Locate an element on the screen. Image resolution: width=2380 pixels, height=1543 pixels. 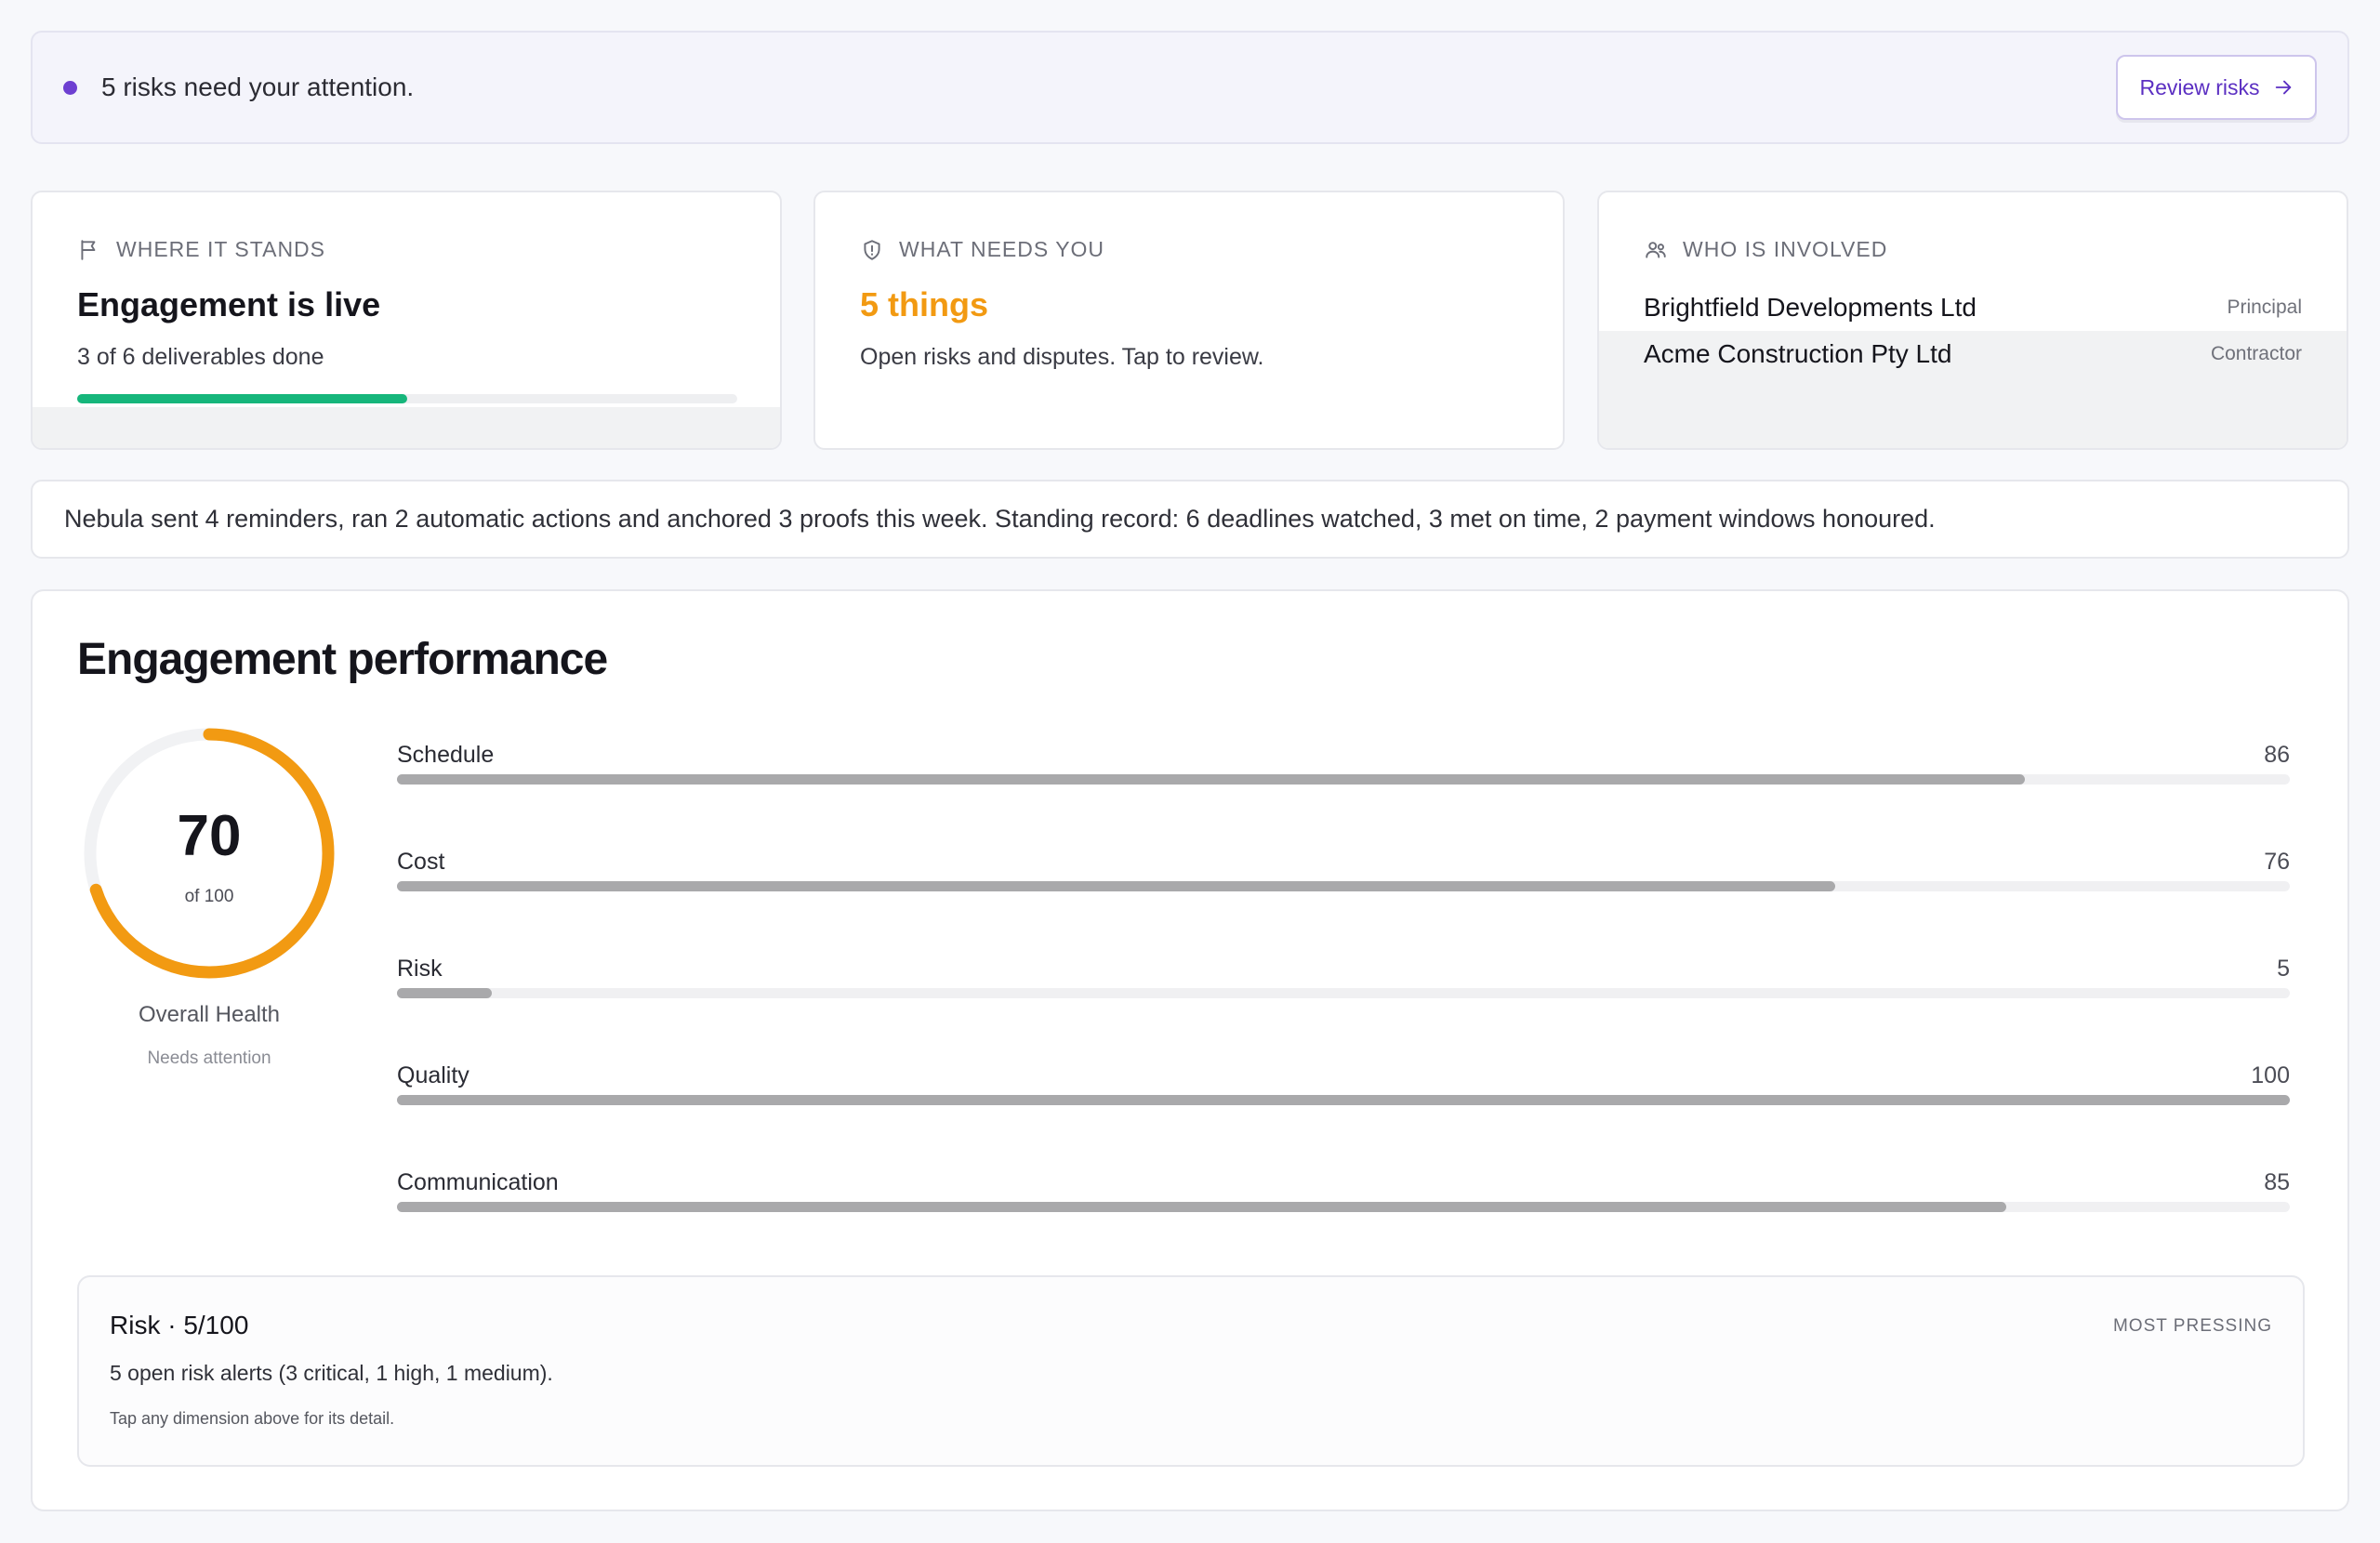
overall-health-gauge: 70 of 100 is located at coordinates (209, 853).